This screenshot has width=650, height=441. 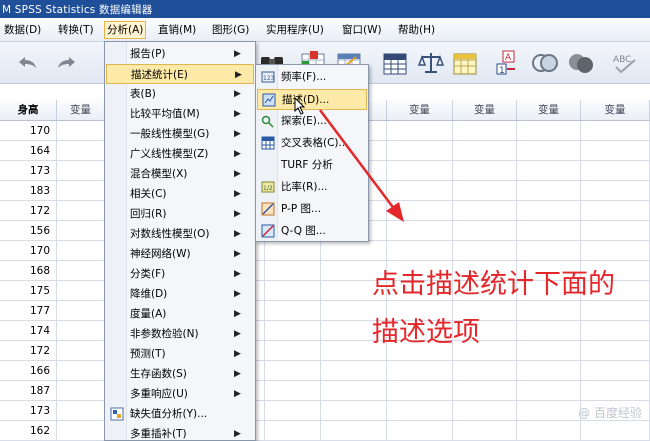 I want to click on analyze-menu-item: 相关(C) ▶, so click(x=180, y=194).